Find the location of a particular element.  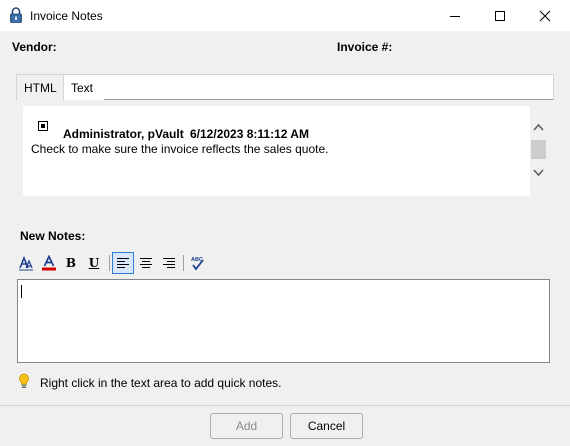

align-center-icon is located at coordinates (146, 263).